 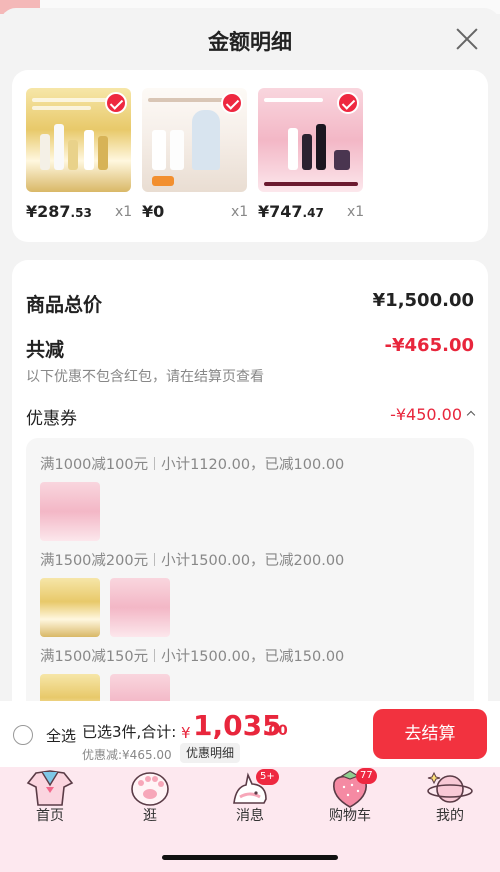 What do you see at coordinates (250, 802) in the screenshot?
I see `tab-messages: 5+ 消息` at bounding box center [250, 802].